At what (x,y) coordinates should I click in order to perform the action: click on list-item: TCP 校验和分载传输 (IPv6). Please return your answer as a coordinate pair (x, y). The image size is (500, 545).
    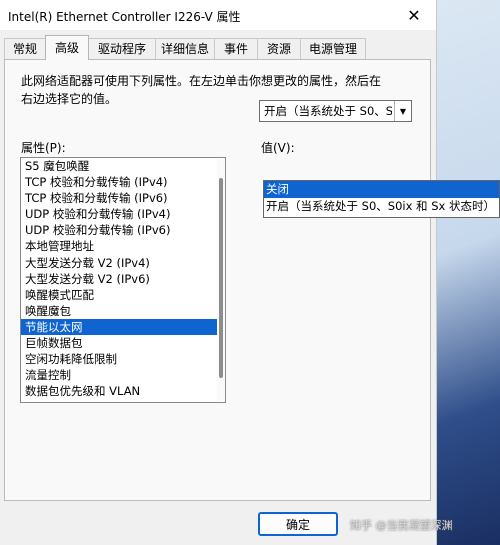
    Looking at the image, I should click on (123, 198).